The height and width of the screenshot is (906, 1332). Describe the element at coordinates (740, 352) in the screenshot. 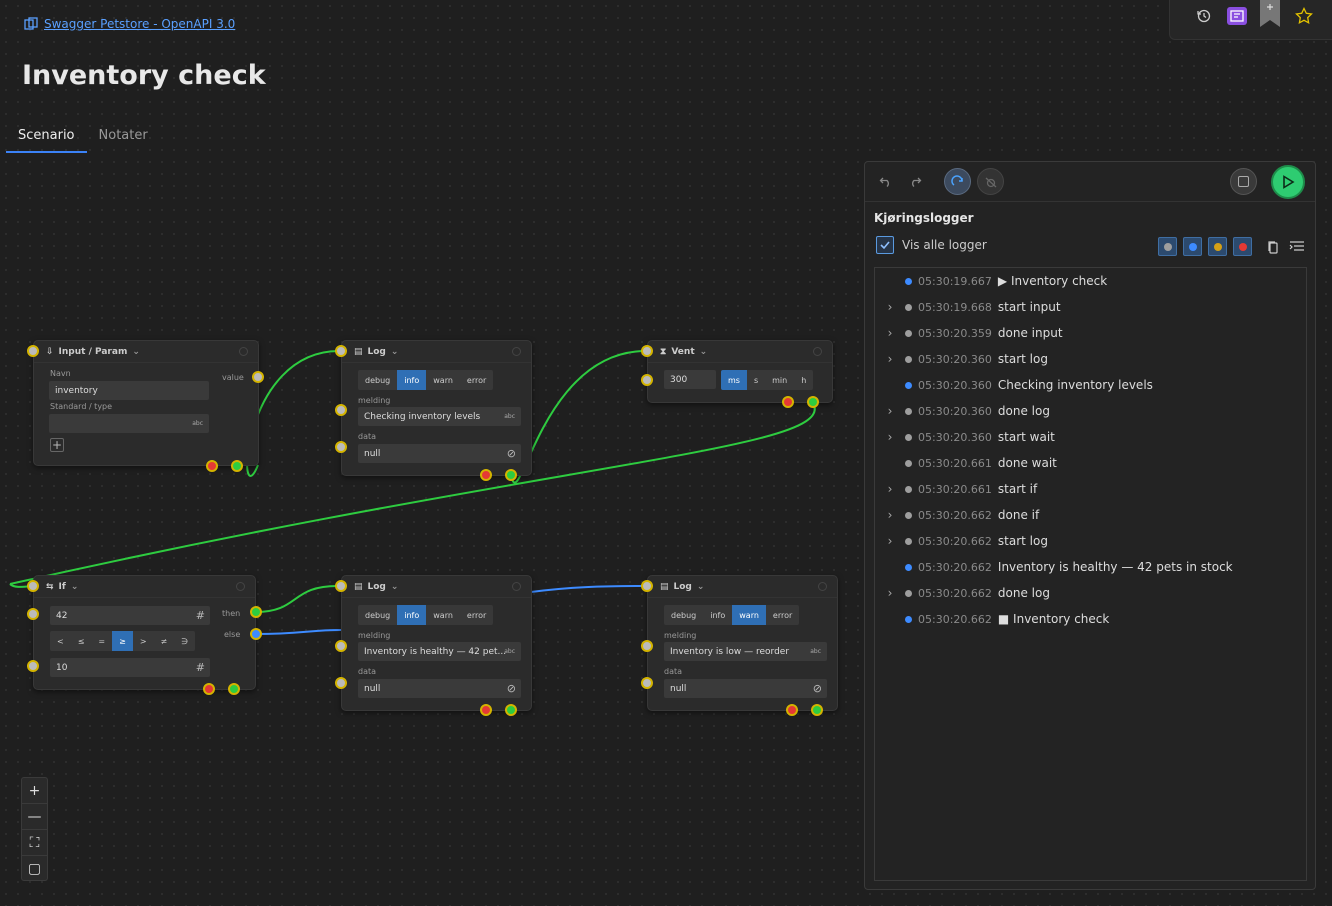

I see `wait-node-header: ⧗ Vent ⌄` at that location.